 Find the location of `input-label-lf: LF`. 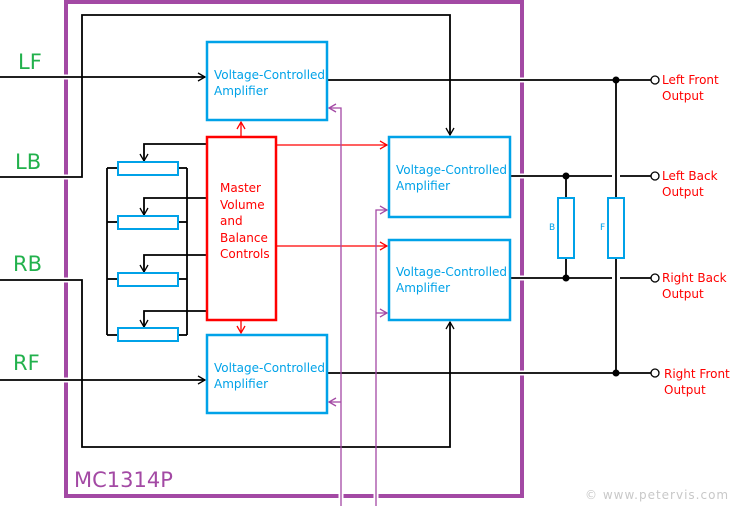

input-label-lf: LF is located at coordinates (30, 62).